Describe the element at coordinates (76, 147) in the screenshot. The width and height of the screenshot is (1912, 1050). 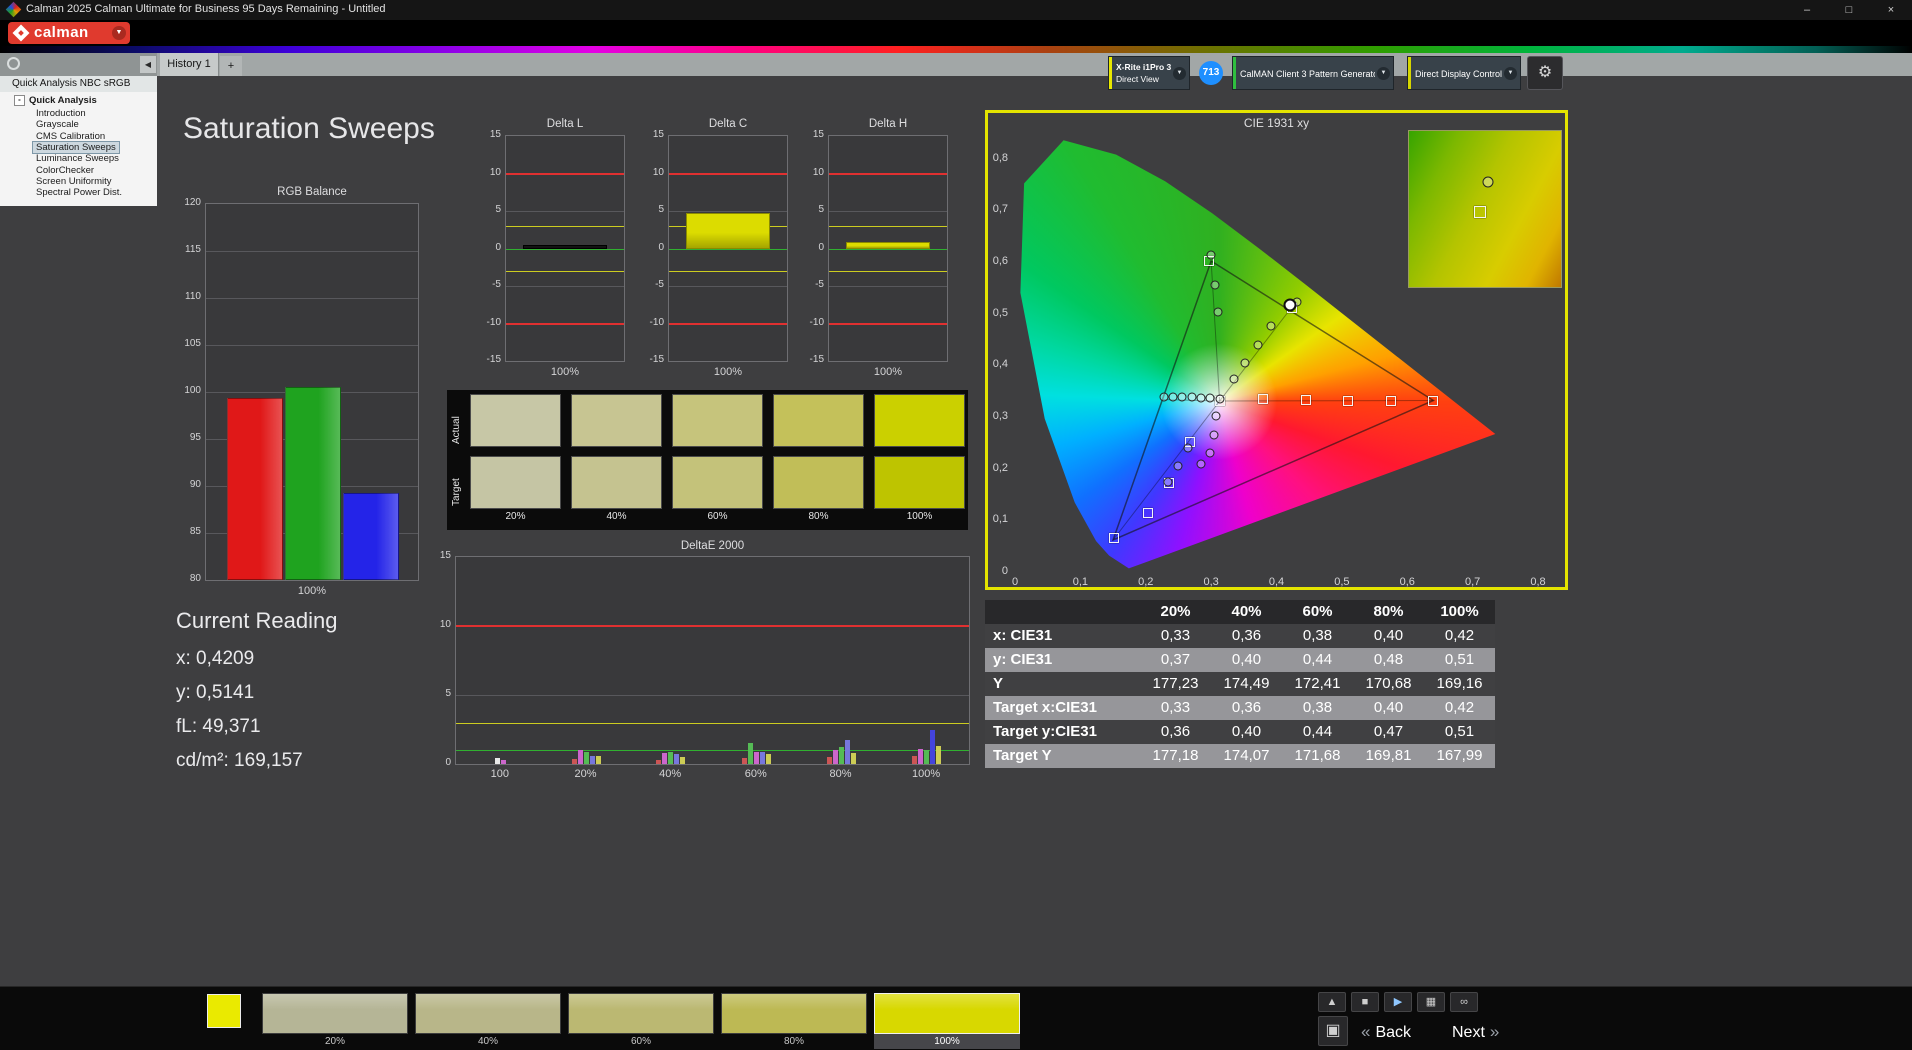
I see `sidebar-item-saturation-sweeps: Saturation Sweeps` at that location.